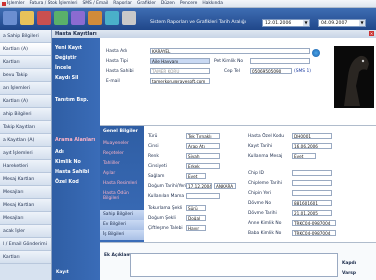  Describe the element at coordinates (203, 196) in the screenshot. I see `food-field` at that location.